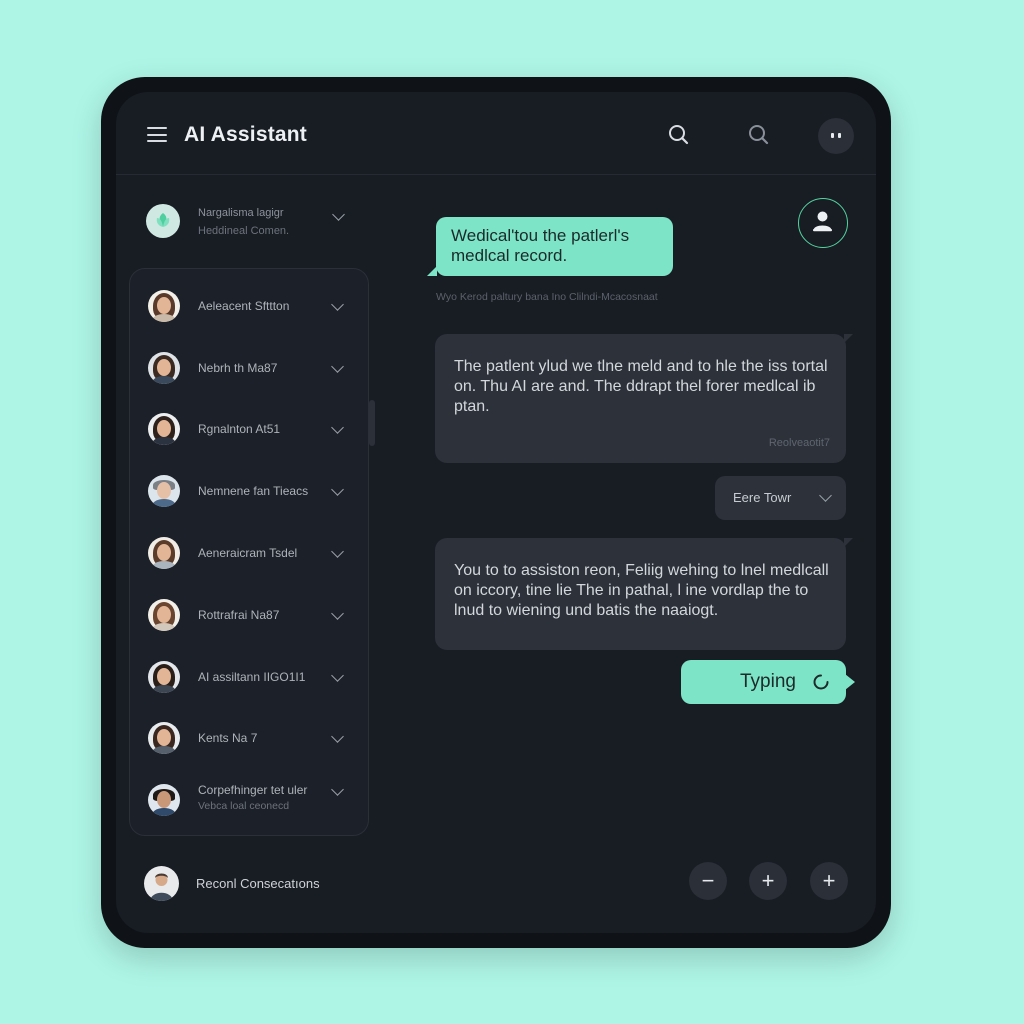 Image resolution: width=1024 pixels, height=1024 pixels. What do you see at coordinates (228, 738) in the screenshot?
I see `contact-name: Kents Na 7` at bounding box center [228, 738].